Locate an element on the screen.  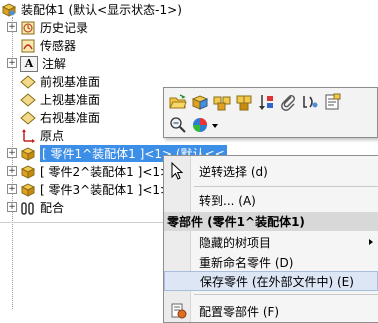
cursor-arrow-icon is located at coordinates (178, 172).